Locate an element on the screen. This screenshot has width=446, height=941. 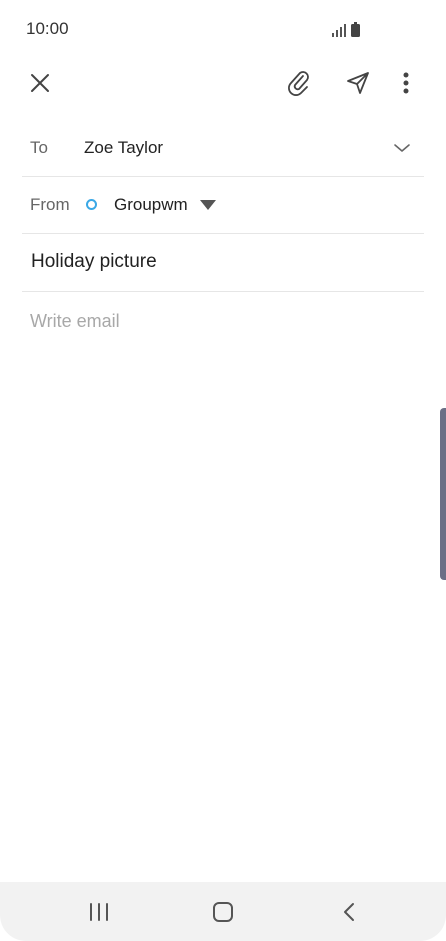
email-body-input: Write email is located at coordinates (75, 321).